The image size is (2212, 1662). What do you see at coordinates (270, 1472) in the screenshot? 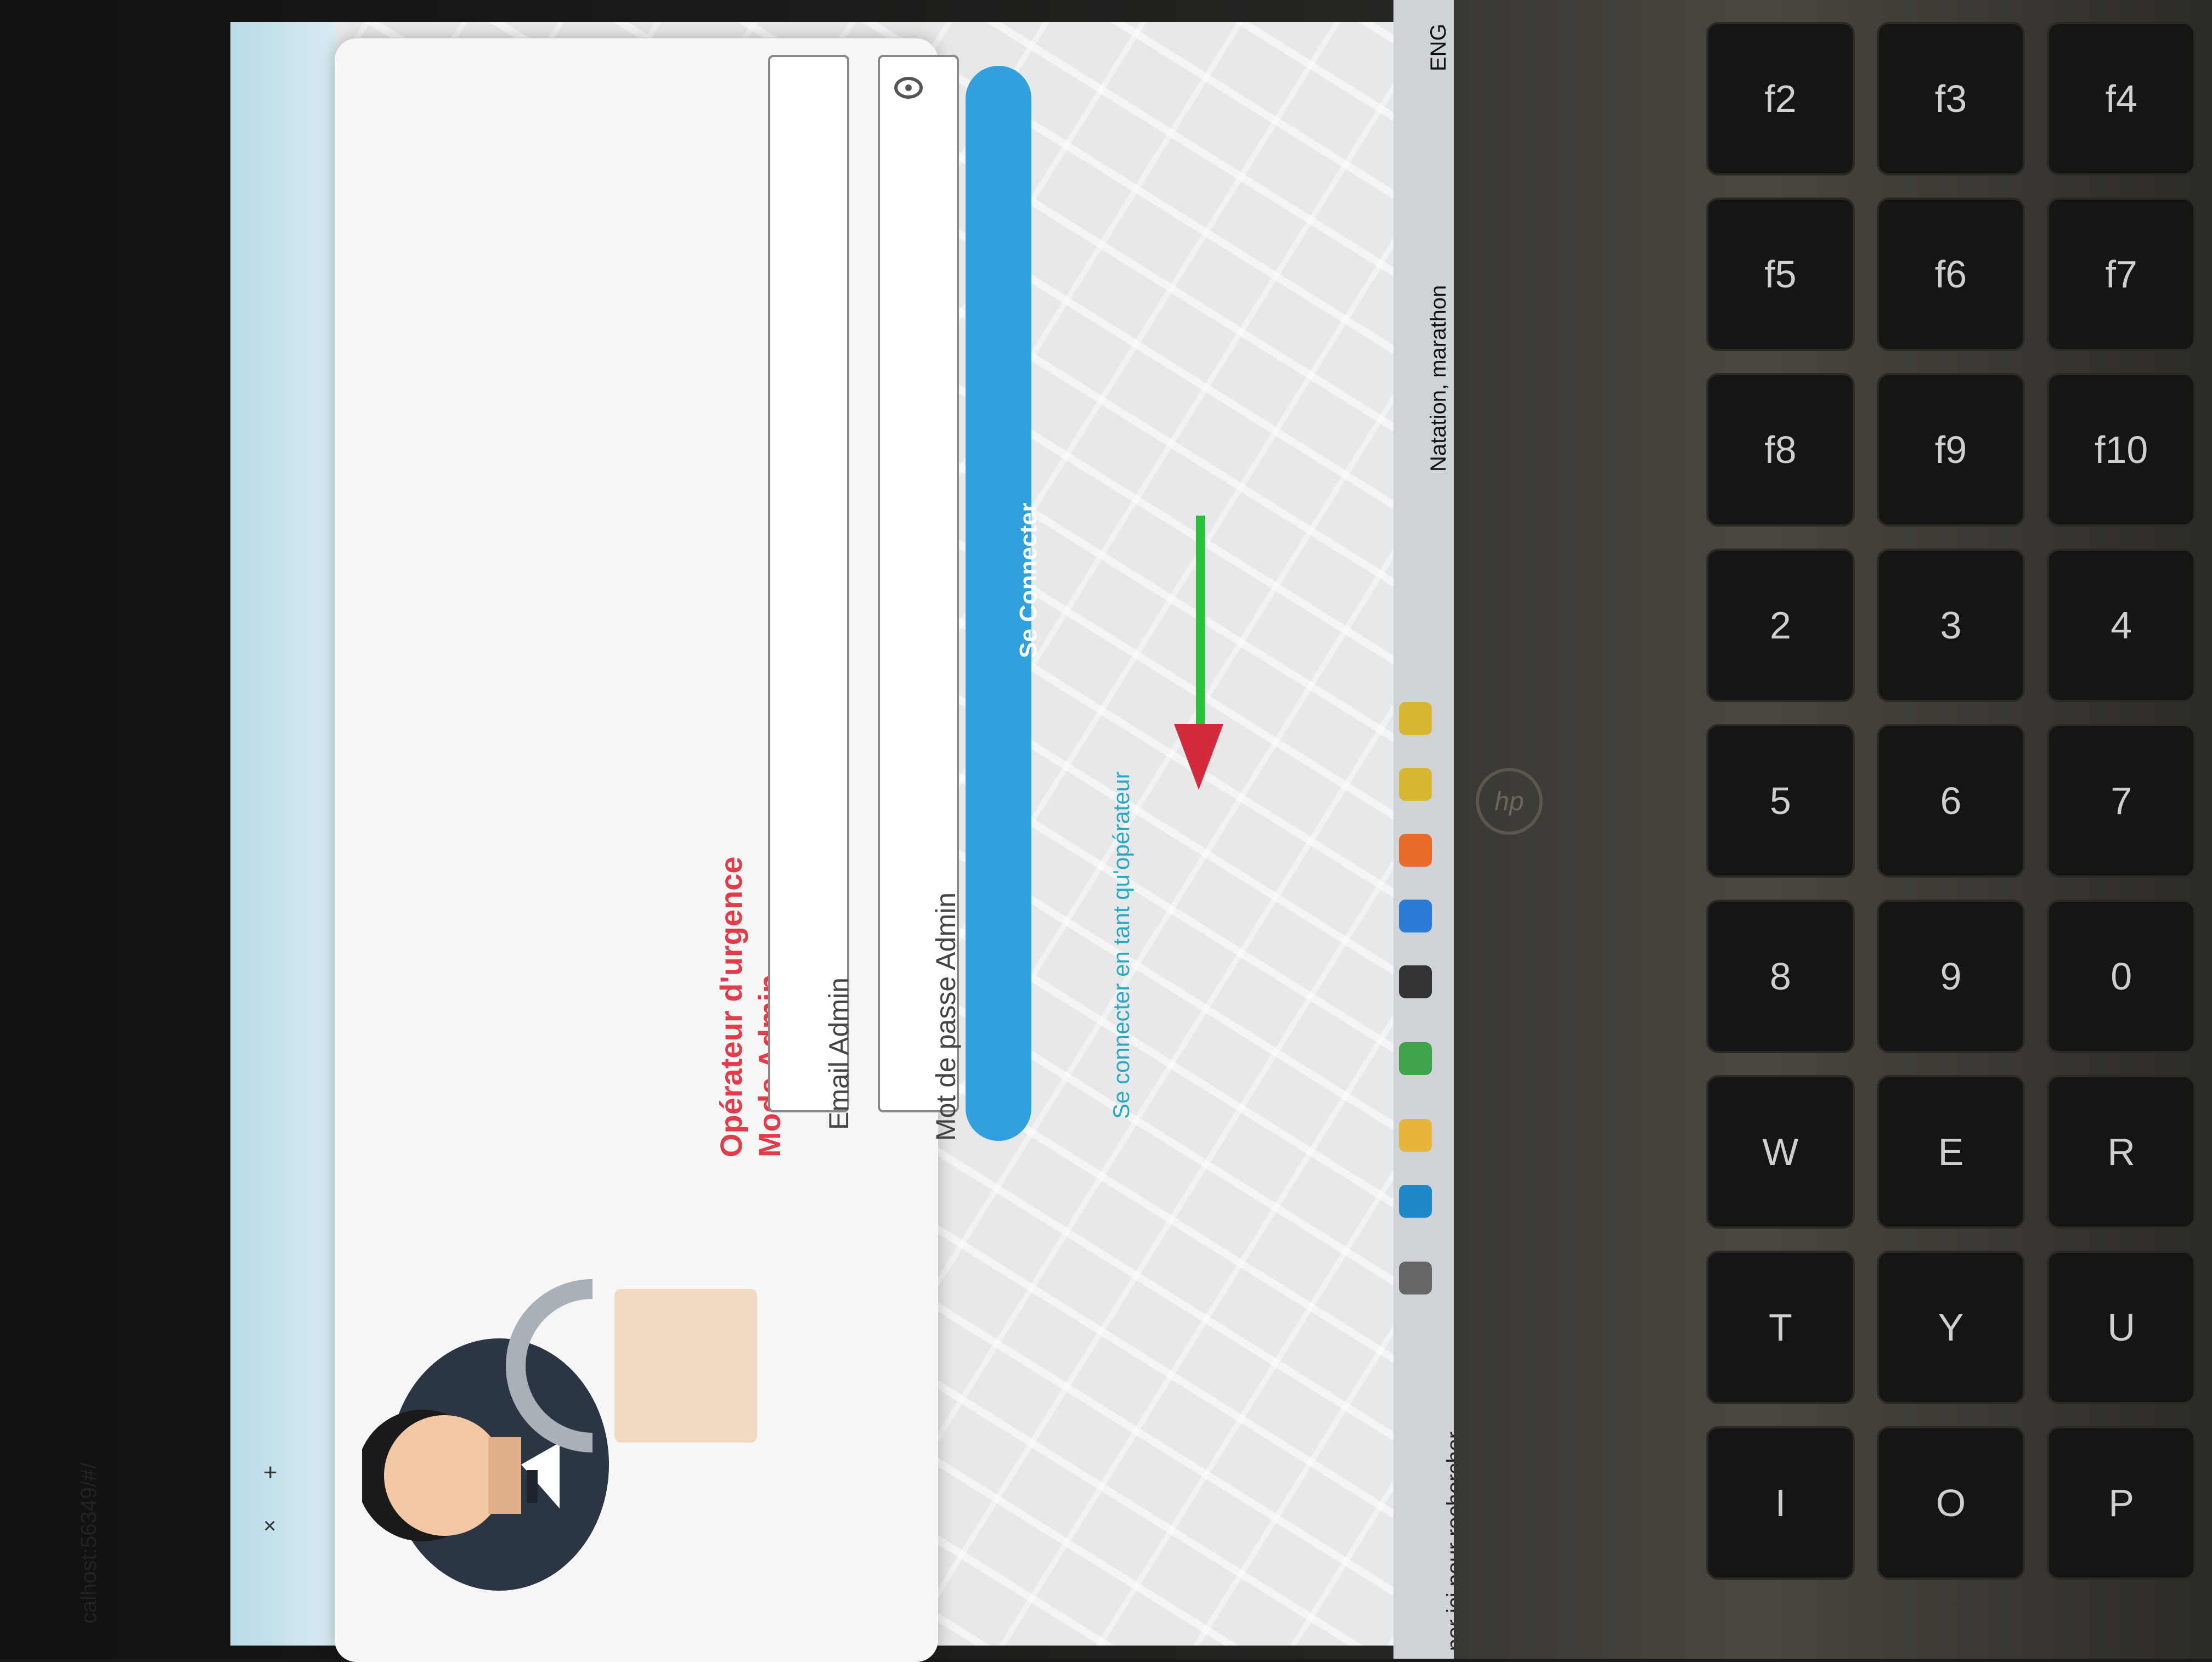
I see `new-tab-button: +` at bounding box center [270, 1472].